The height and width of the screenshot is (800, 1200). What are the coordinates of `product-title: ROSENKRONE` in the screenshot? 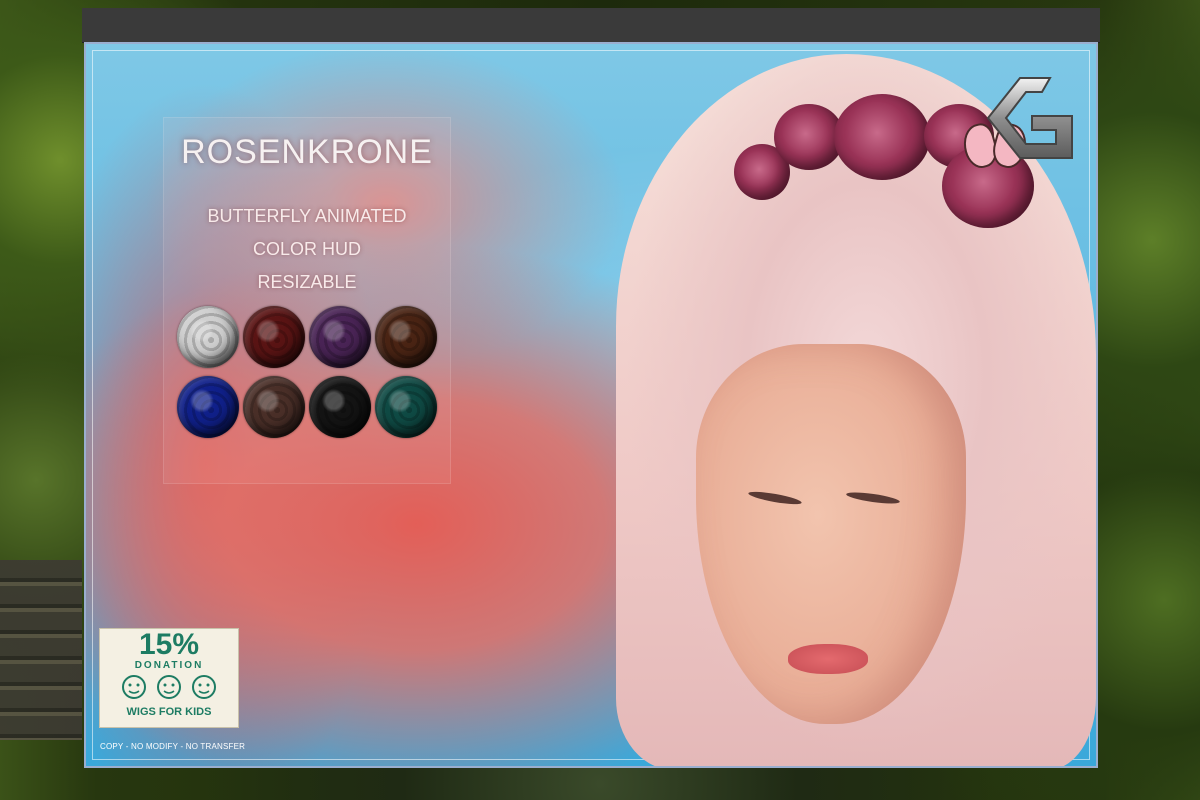 It's located at (307, 152).